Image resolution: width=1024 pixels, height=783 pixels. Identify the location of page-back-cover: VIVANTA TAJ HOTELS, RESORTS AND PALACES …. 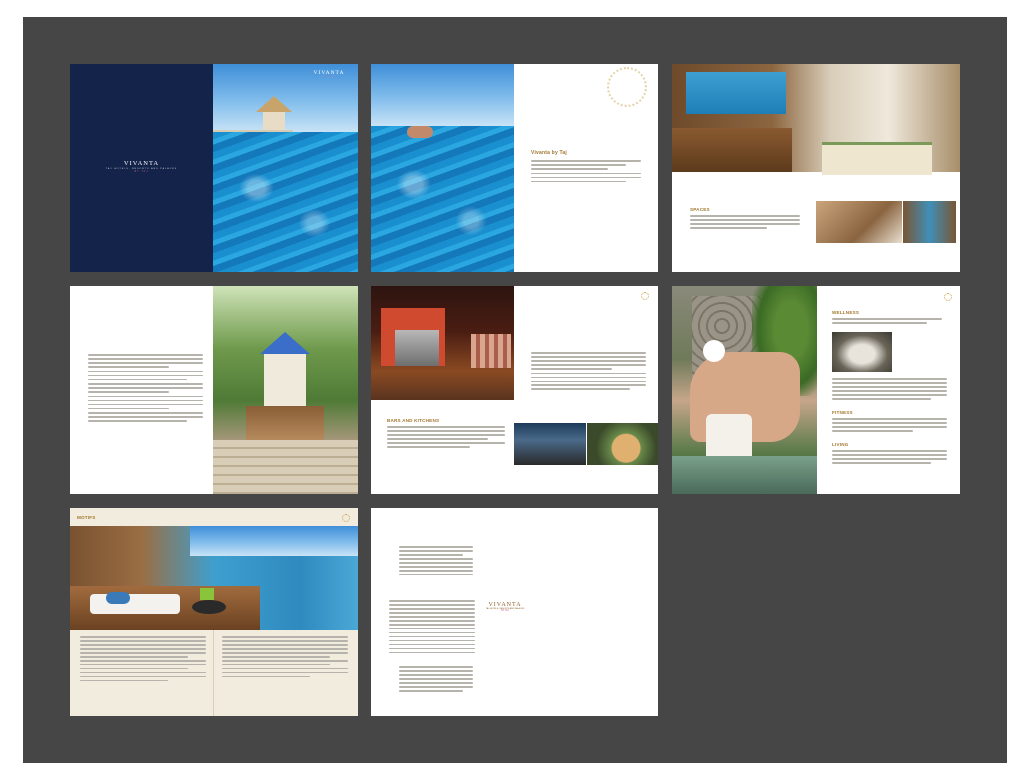
(514, 612).